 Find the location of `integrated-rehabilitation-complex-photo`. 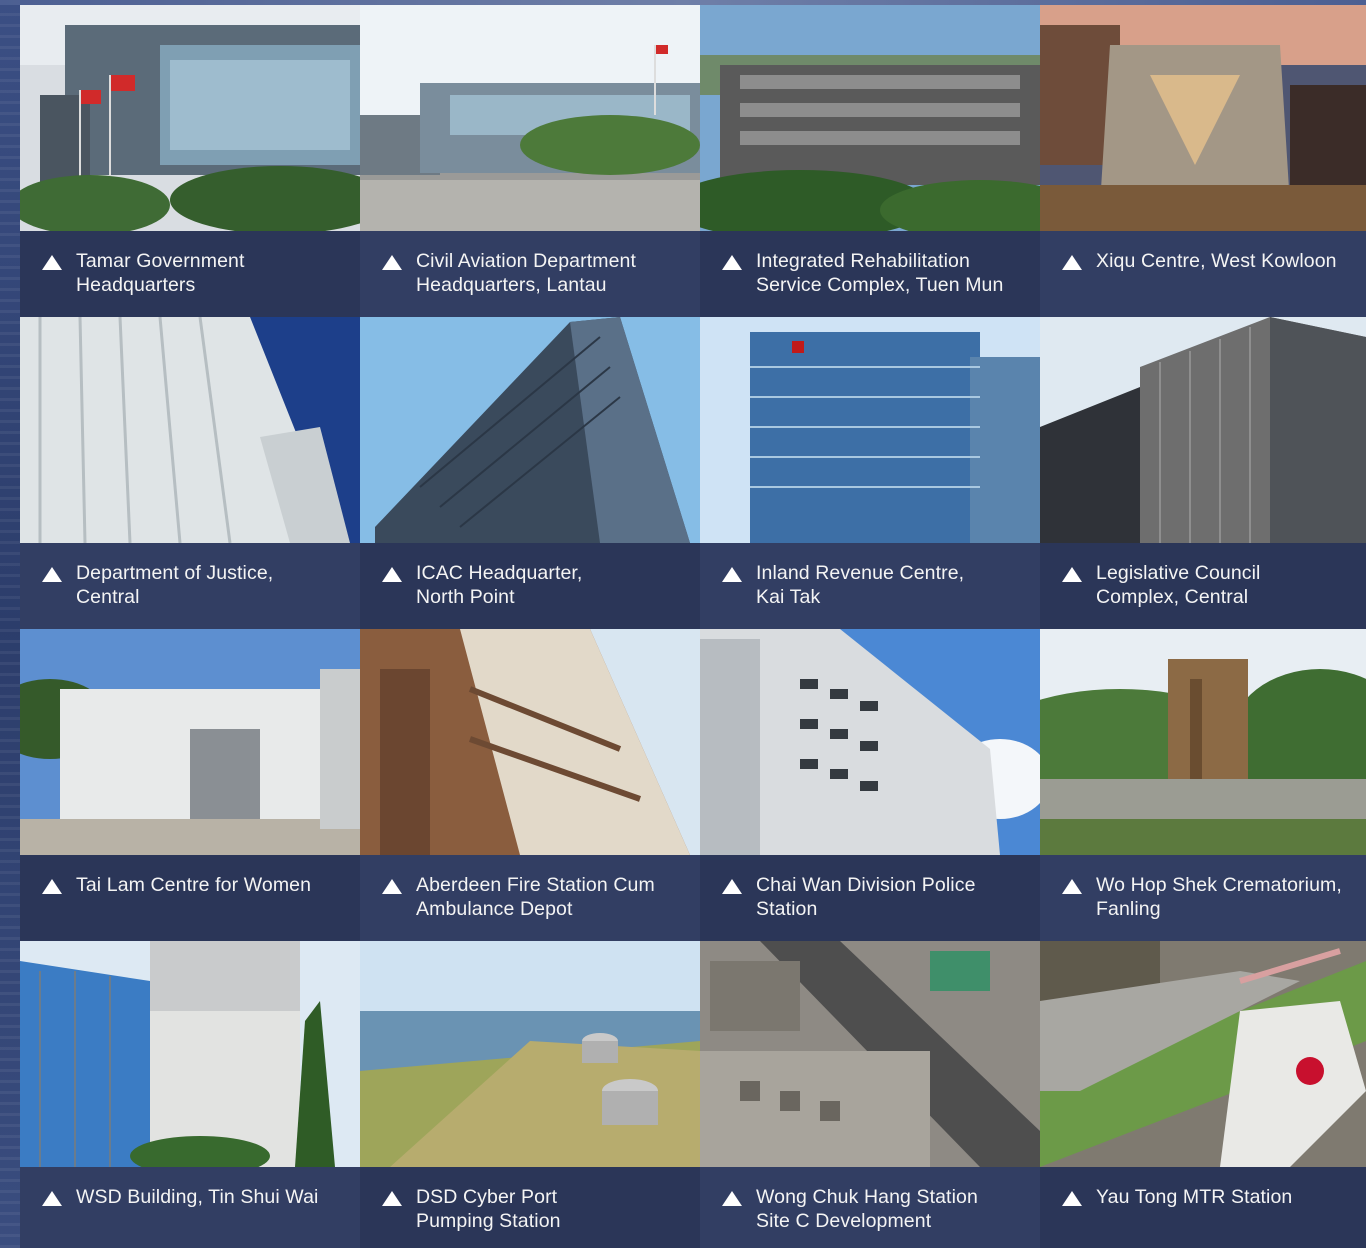

integrated-rehabilitation-complex-photo is located at coordinates (870, 118).